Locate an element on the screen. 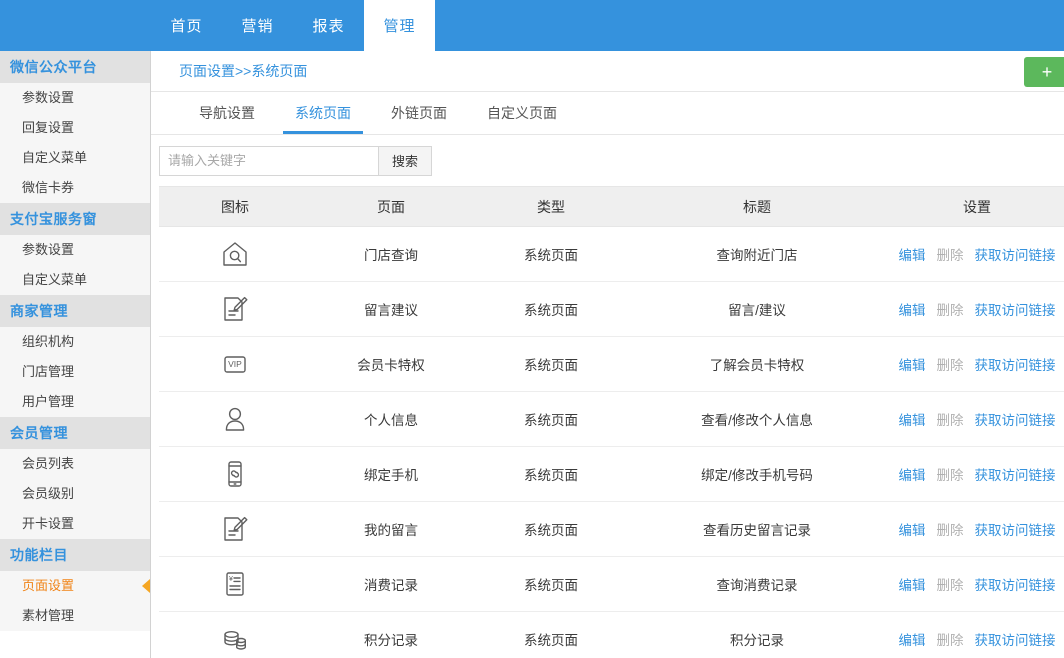 The height and width of the screenshot is (658, 1064). svg-text: VIP is located at coordinates (235, 364).